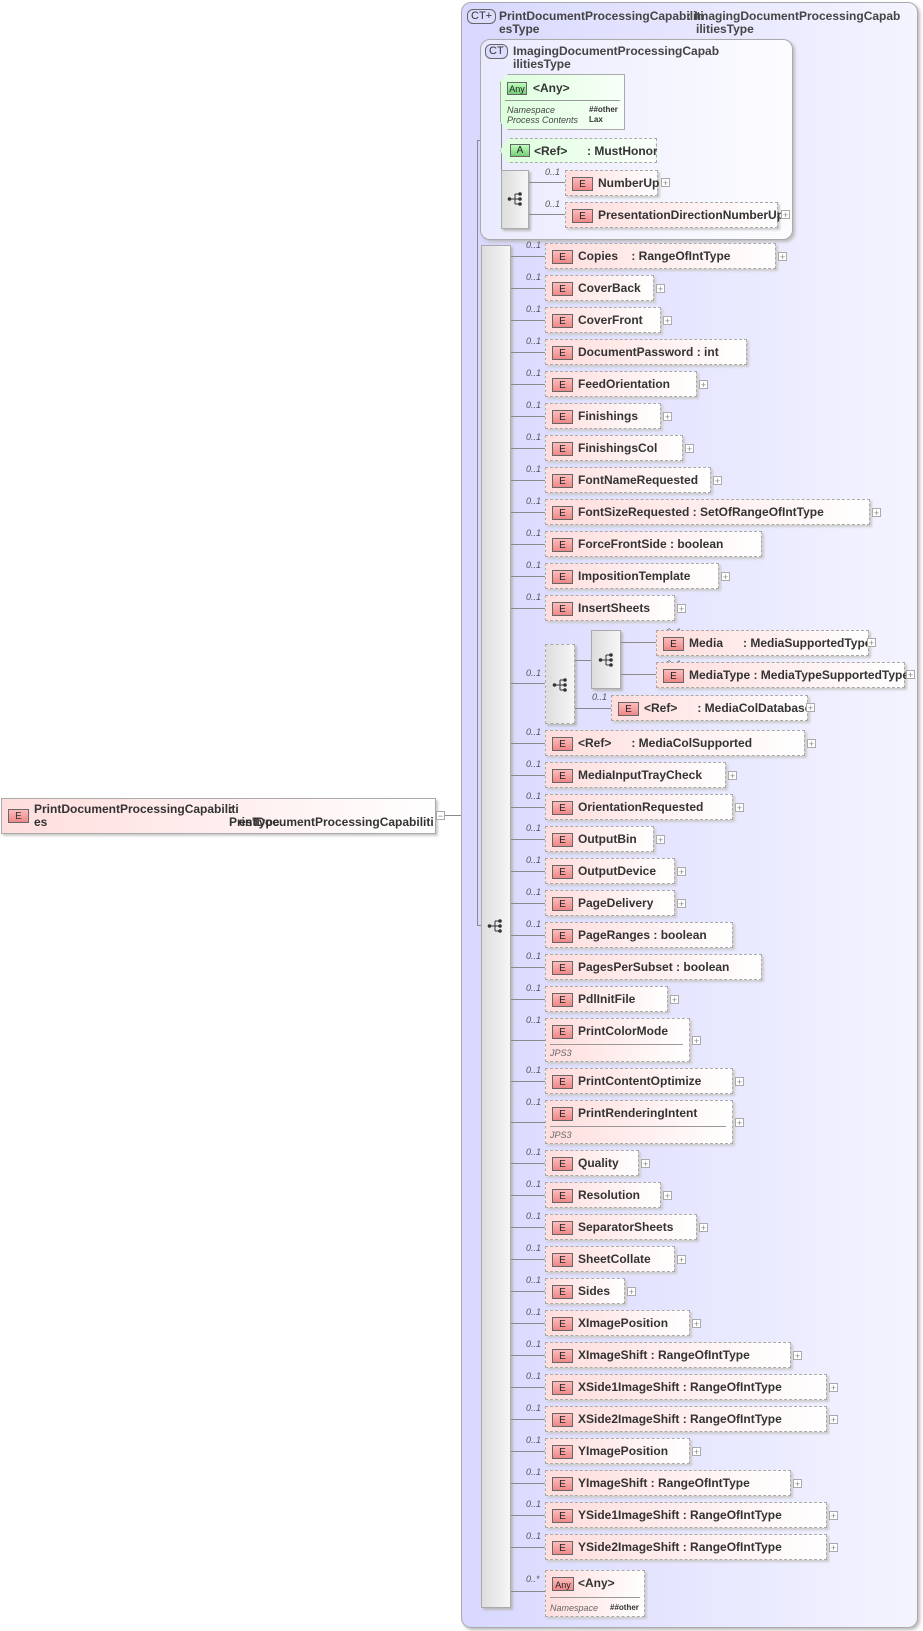  I want to click on element-finishingscol: E FinishingsCol, so click(614, 448).